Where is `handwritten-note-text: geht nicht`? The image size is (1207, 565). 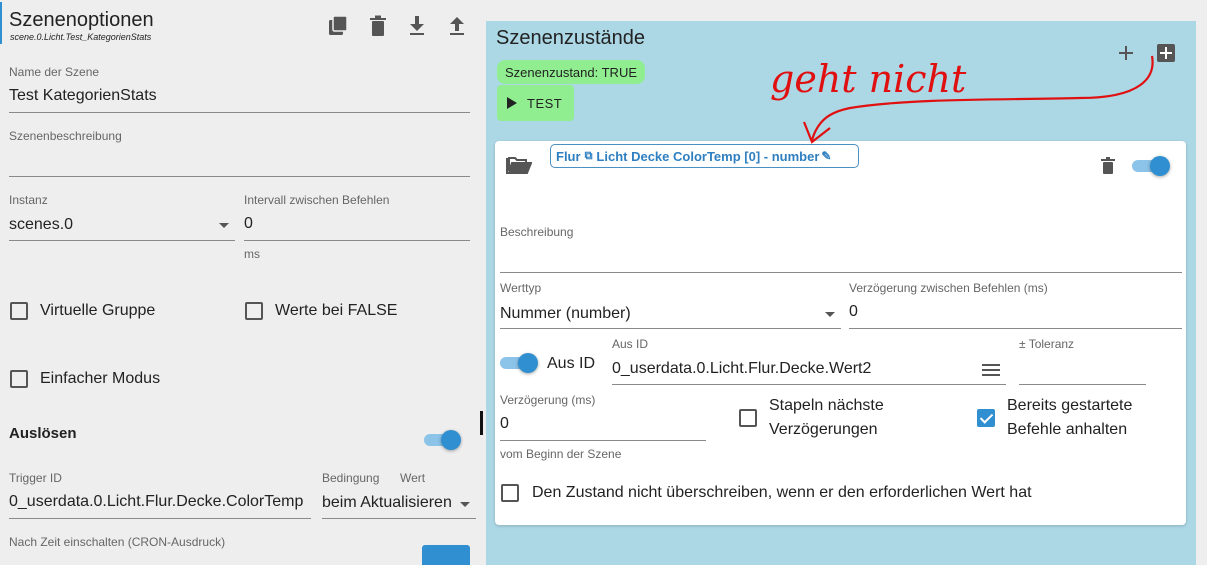
handwritten-note-text: geht nicht is located at coordinates (868, 79).